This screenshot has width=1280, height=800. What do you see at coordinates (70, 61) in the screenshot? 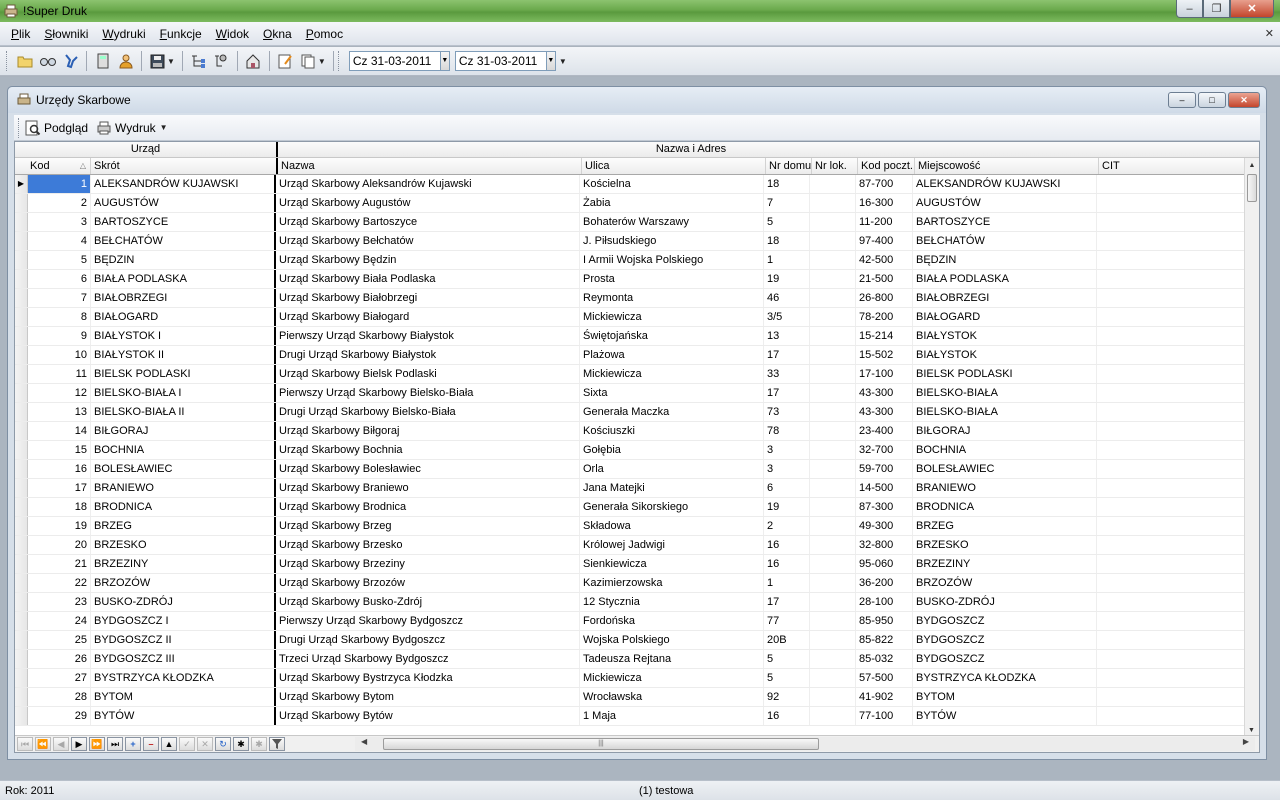
I see `tools-button` at bounding box center [70, 61].